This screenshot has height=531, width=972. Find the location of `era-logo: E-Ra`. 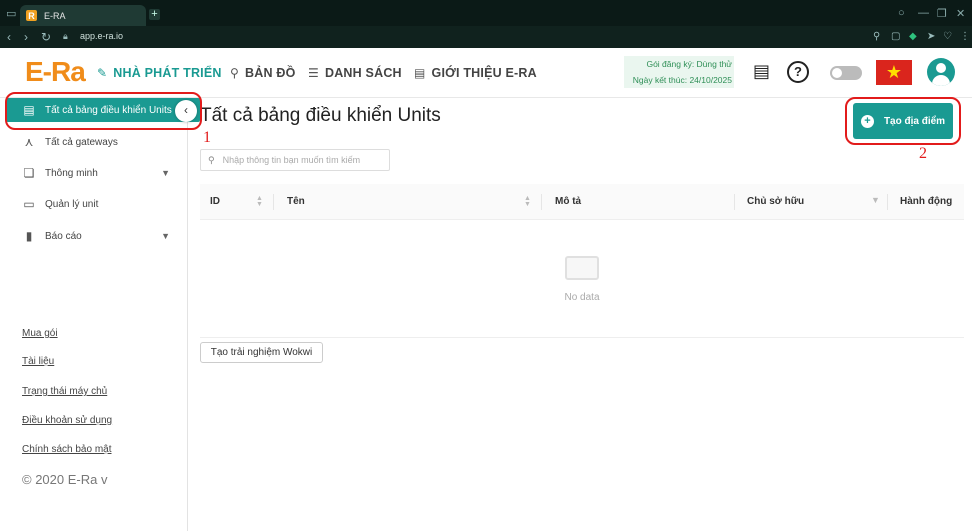

era-logo: E-Ra is located at coordinates (55, 72).